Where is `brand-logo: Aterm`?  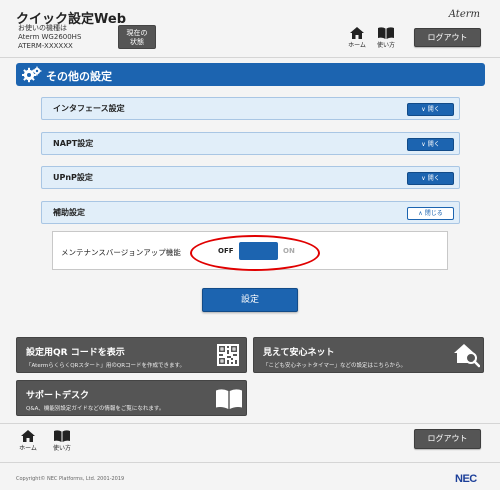 brand-logo: Aterm is located at coordinates (464, 14).